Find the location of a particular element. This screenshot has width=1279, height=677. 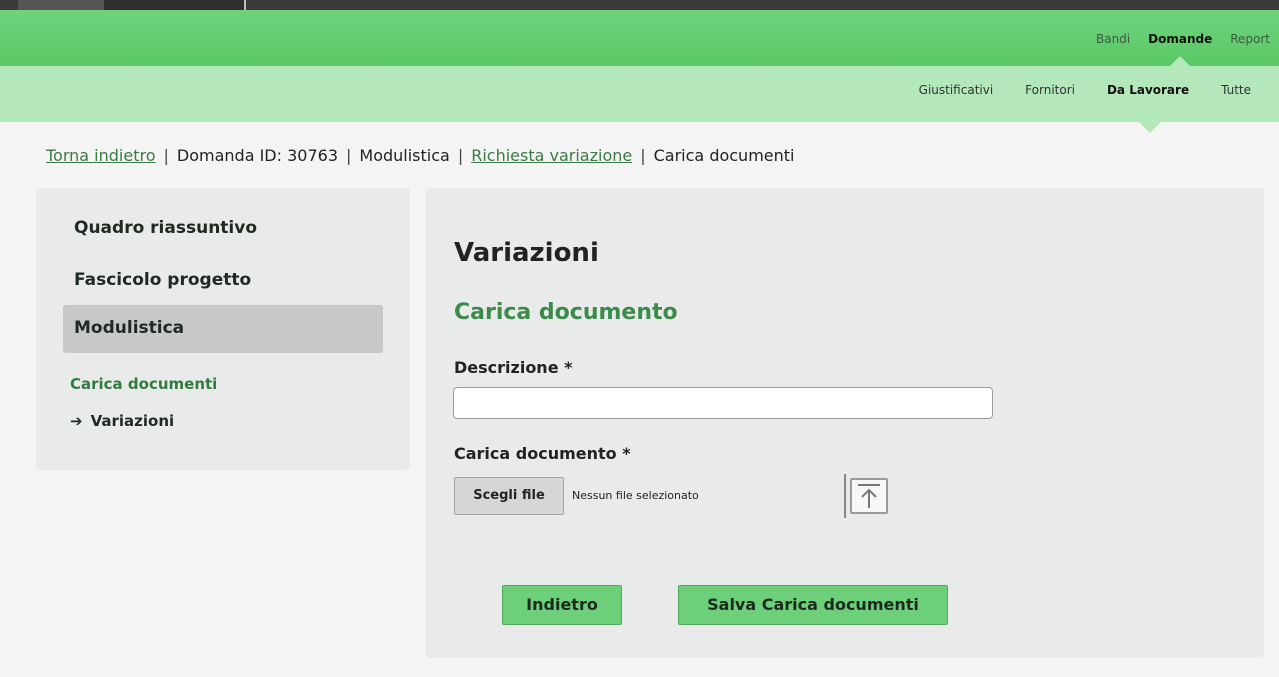

back-button: Indietro is located at coordinates (562, 605).